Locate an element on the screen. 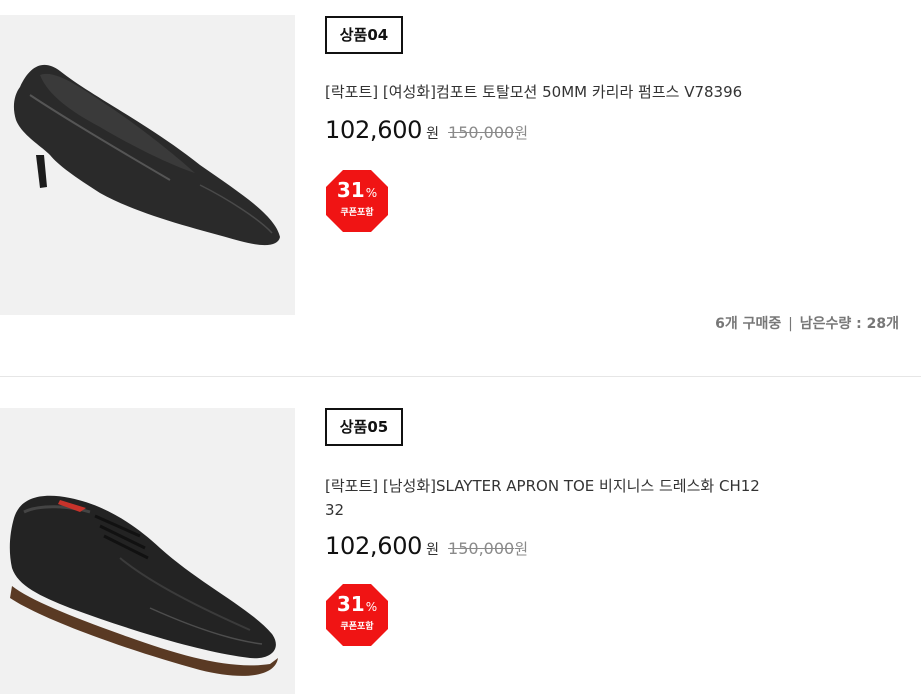 This screenshot has height=694, width=921. stock-info: 6개 구매중 | 남은수량 : 28개 is located at coordinates (807, 323).